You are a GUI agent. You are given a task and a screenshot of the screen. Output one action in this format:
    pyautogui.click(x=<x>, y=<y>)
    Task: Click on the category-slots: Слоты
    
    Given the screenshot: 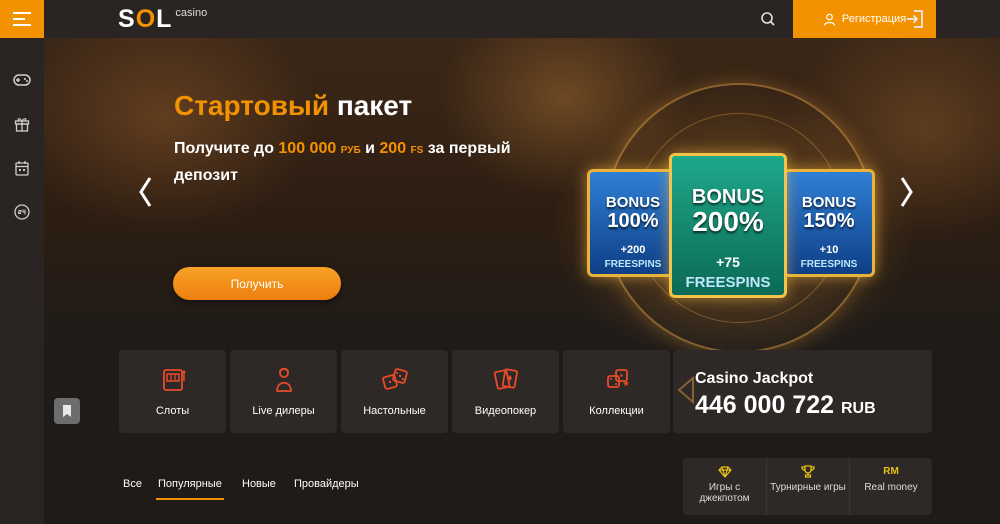 What is the action you would take?
    pyautogui.click(x=172, y=391)
    